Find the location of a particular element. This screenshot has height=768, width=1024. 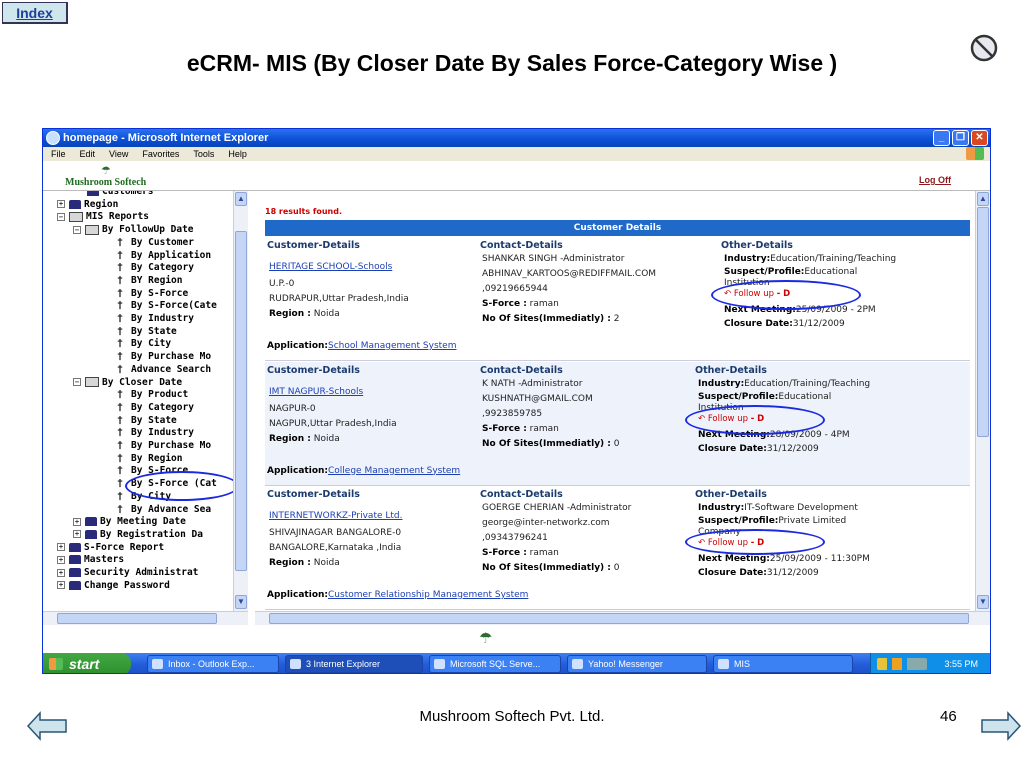

menu-view: View is located at coordinates (118, 154).